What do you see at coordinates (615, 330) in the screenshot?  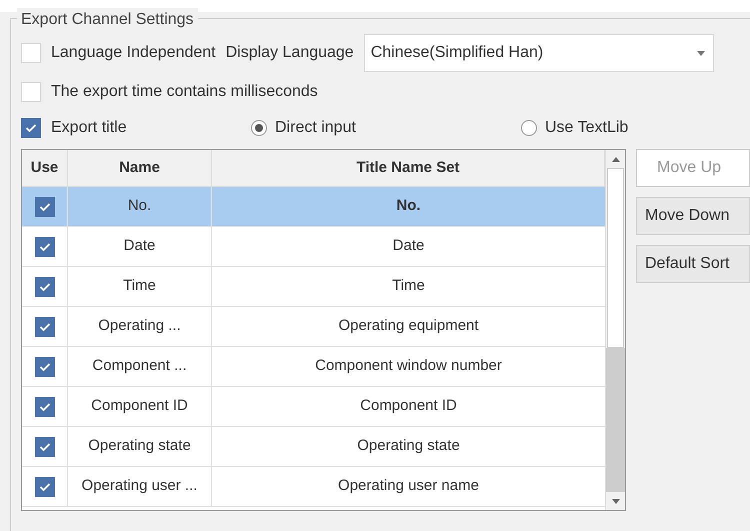 I see `scrollbar` at bounding box center [615, 330].